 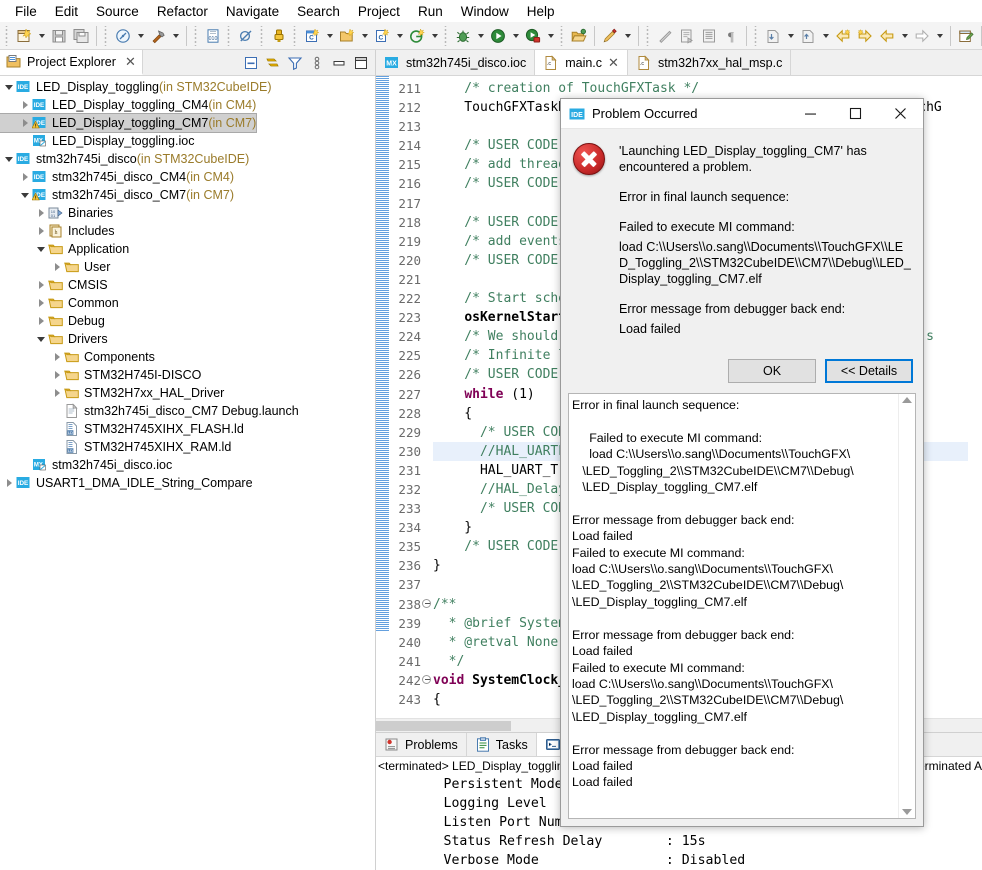 I want to click on menu-item-project: Project, so click(x=379, y=11).